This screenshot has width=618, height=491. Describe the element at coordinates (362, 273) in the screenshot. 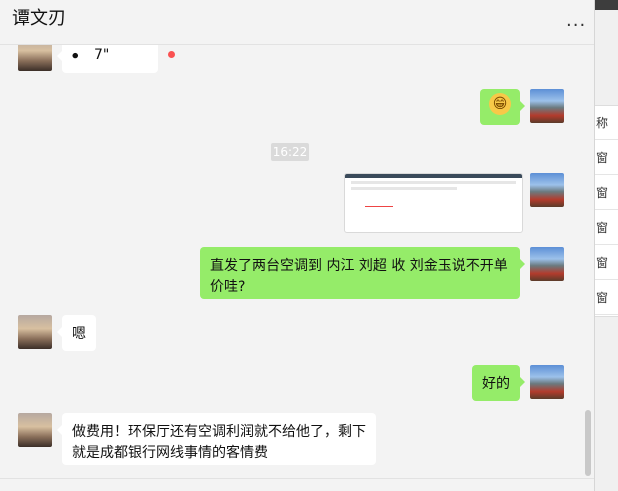

I see `text-message: 直发了两台空调到 内江 刘超 收 刘金玉说不开单价哇?` at that location.